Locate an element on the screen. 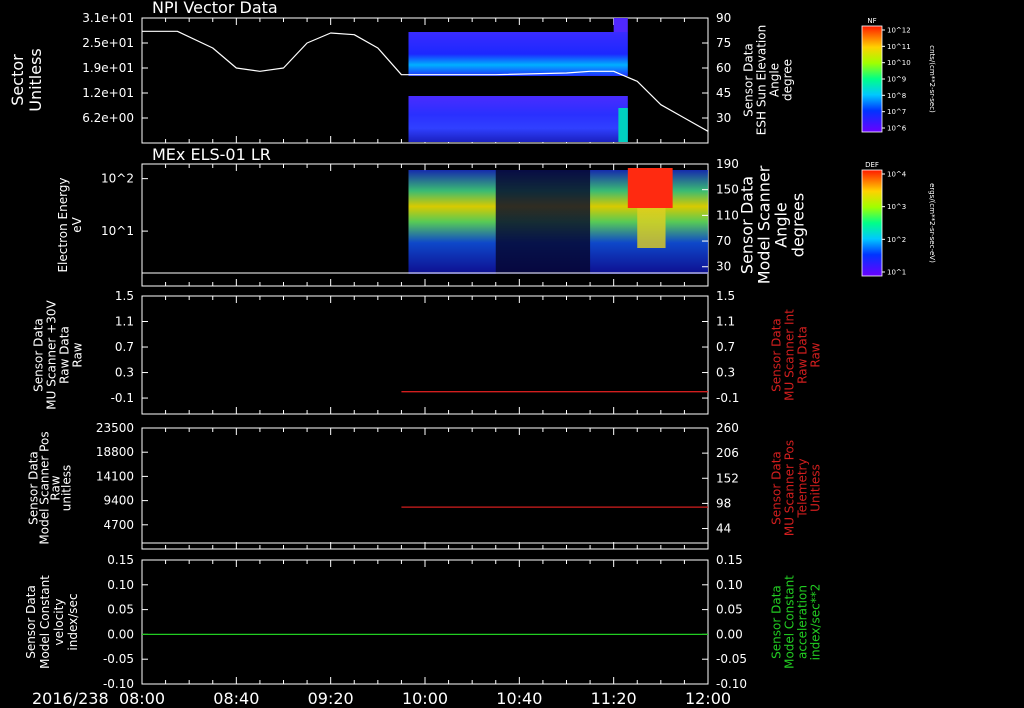  panel-1-y2label: Angle is located at coordinates (775, 80).